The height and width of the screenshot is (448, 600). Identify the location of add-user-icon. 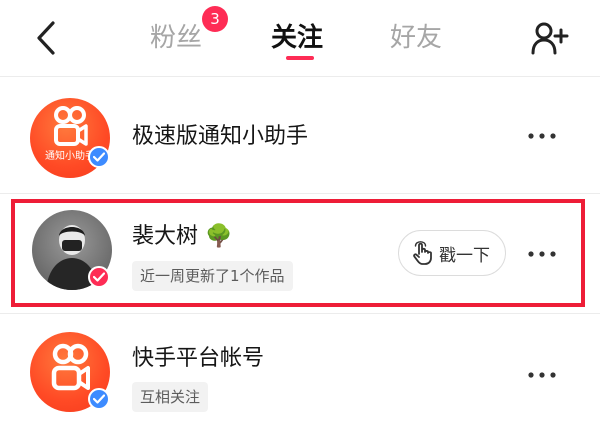
(550, 38).